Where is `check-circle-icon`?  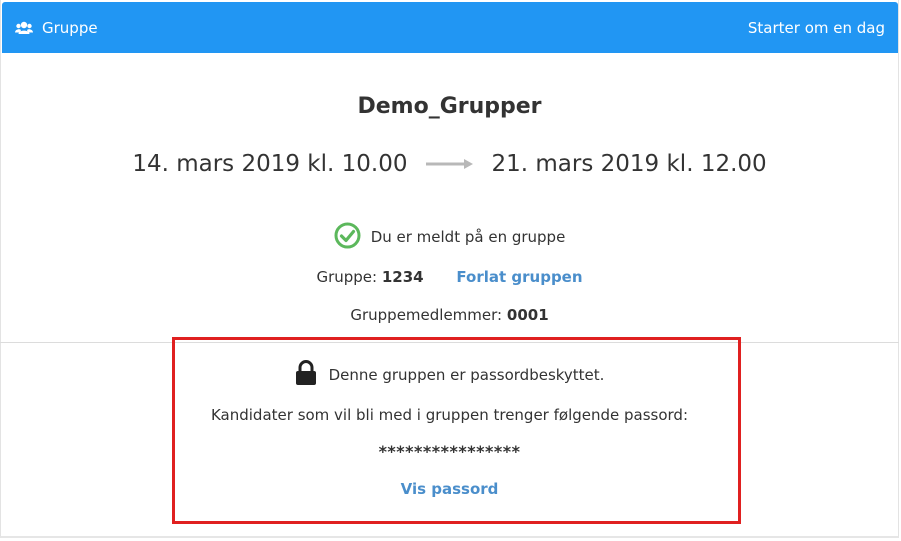
check-circle-icon is located at coordinates (352, 237).